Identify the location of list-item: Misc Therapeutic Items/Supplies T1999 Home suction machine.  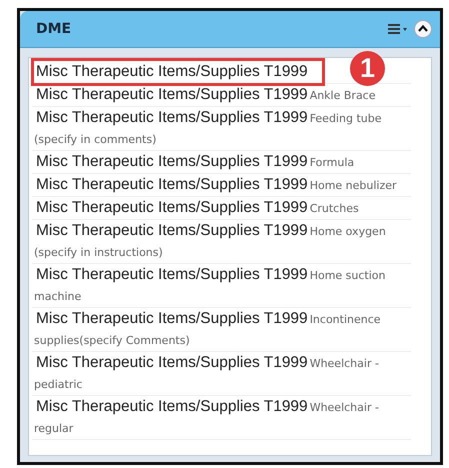
(221, 286).